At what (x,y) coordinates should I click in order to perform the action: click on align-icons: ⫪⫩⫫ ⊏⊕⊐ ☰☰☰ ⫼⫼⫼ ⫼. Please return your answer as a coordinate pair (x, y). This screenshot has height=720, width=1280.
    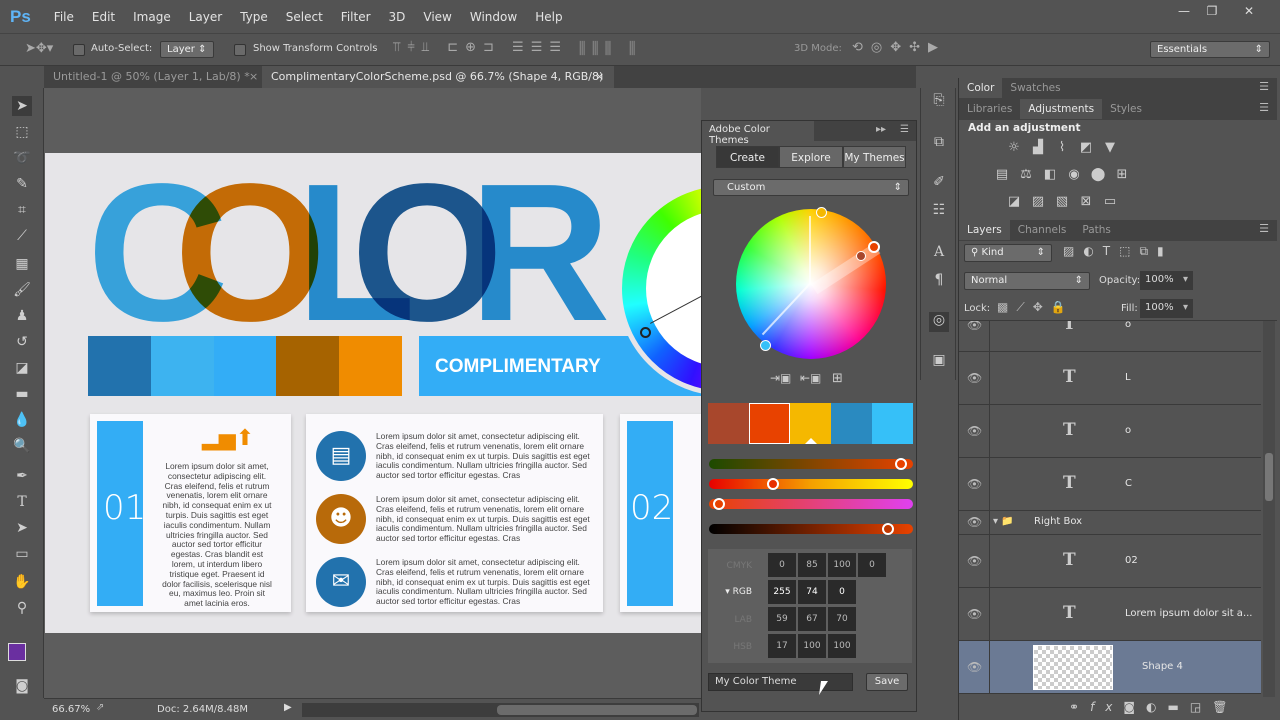
    Looking at the image, I should click on (517, 47).